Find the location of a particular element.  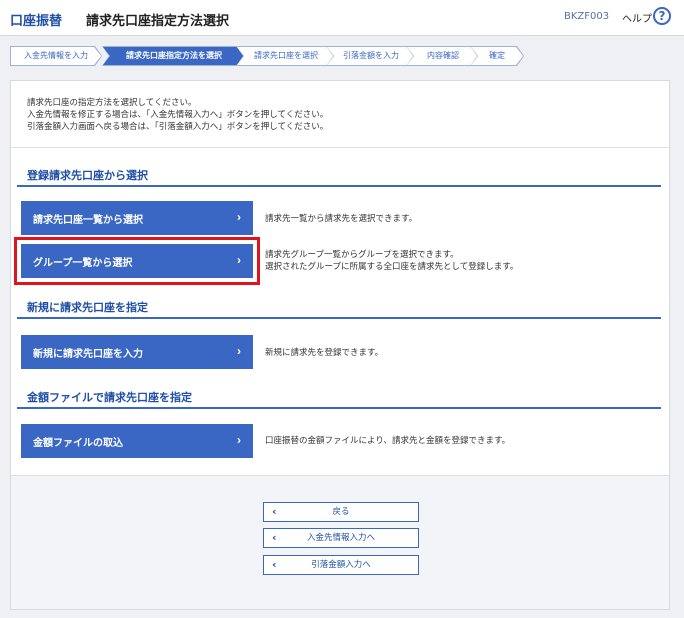

service-name: 口座振替 is located at coordinates (36, 21).